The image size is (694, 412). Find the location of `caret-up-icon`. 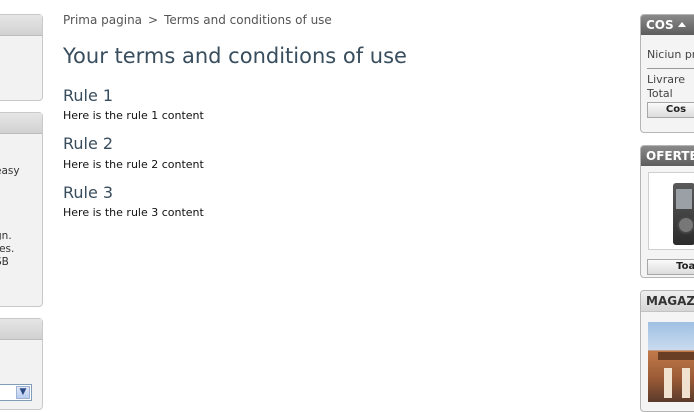

caret-up-icon is located at coordinates (681, 24).